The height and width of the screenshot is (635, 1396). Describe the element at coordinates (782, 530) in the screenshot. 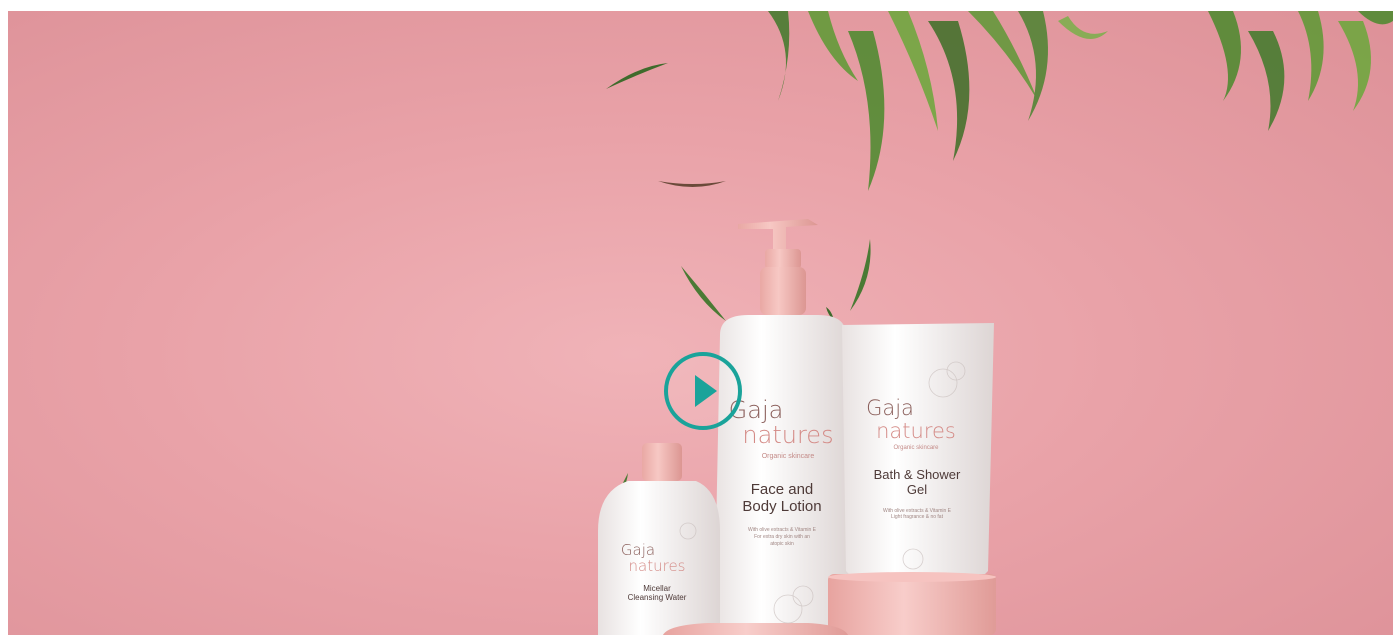

I see `lotion-desc-line1: With olive extracts & Vitamin E` at that location.